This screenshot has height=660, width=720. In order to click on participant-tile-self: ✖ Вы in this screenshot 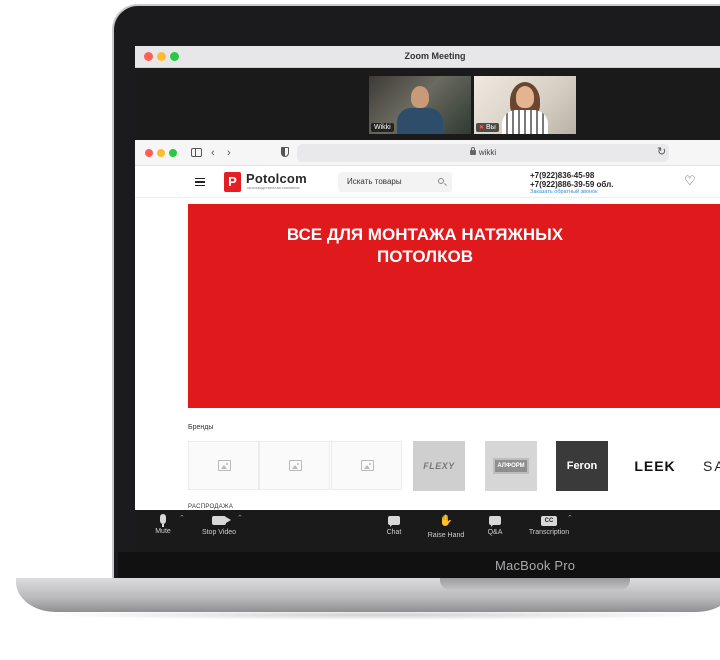, I will do `click(525, 105)`.